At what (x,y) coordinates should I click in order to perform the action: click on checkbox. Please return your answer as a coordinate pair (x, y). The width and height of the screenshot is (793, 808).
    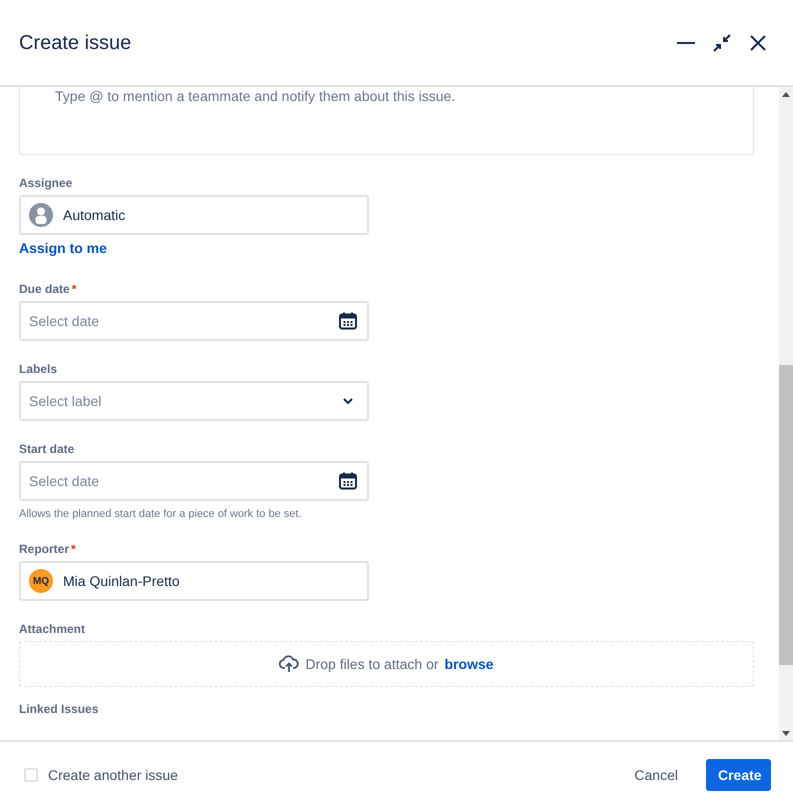
    Looking at the image, I should click on (31, 775).